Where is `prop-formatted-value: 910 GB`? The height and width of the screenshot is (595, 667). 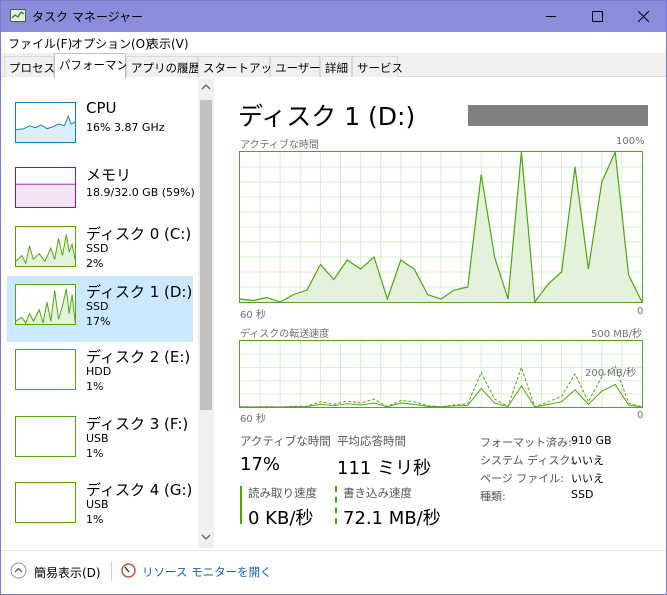
prop-formatted-value: 910 GB is located at coordinates (591, 440).